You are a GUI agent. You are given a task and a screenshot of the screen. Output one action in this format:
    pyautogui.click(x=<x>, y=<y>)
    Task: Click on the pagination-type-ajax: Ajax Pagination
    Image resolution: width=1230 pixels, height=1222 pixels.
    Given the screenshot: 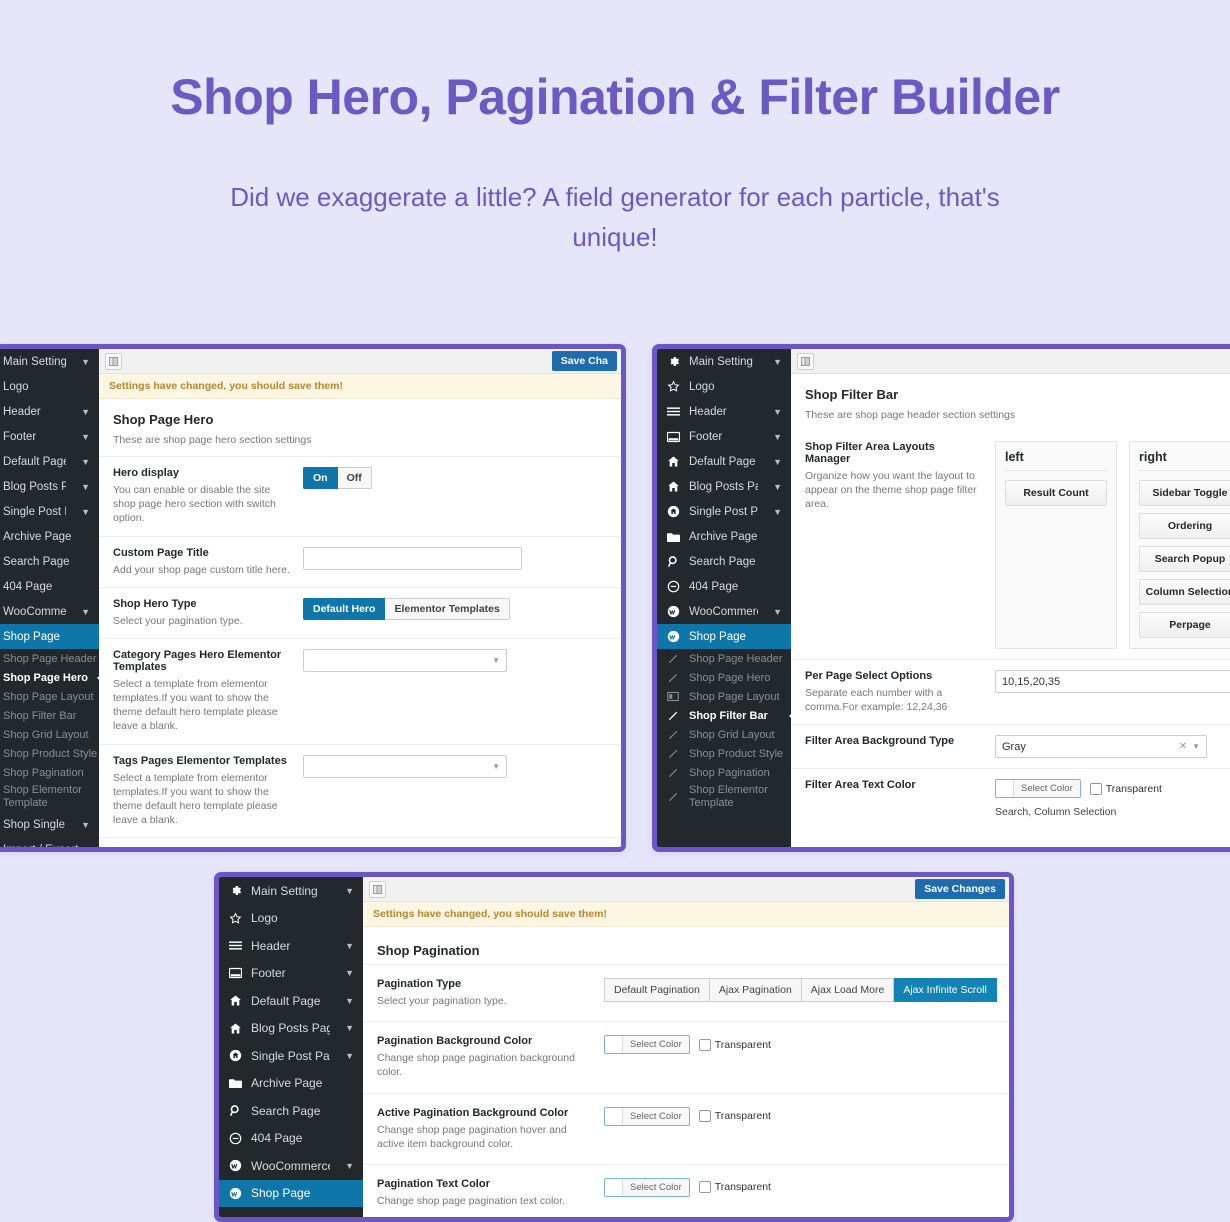 What is the action you would take?
    pyautogui.click(x=755, y=990)
    